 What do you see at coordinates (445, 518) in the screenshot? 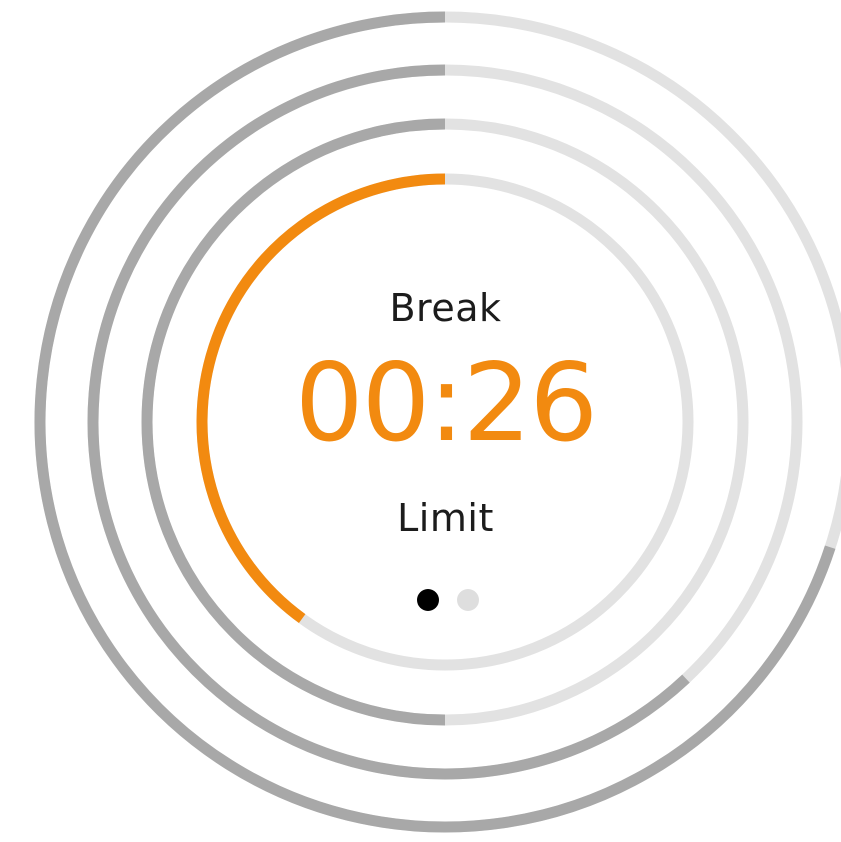
I see `timer-subtitle: Limit` at bounding box center [445, 518].